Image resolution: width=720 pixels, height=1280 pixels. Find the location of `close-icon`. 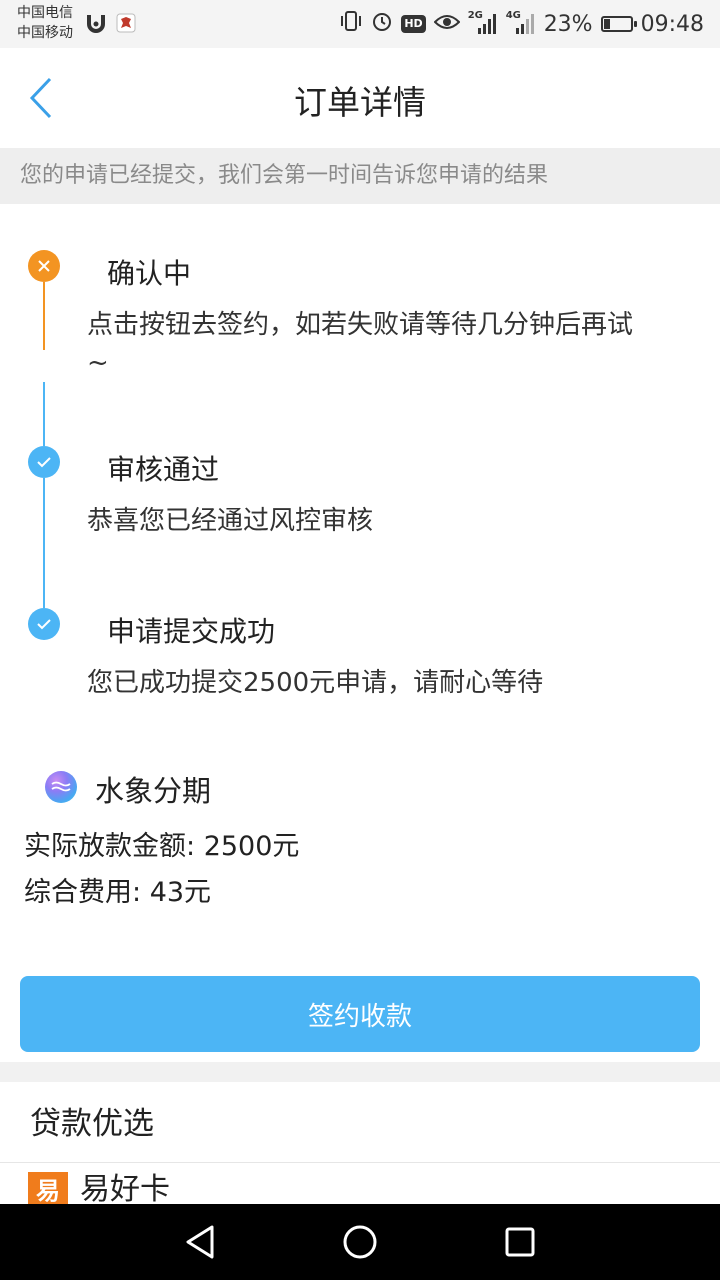

close-icon is located at coordinates (44, 266).